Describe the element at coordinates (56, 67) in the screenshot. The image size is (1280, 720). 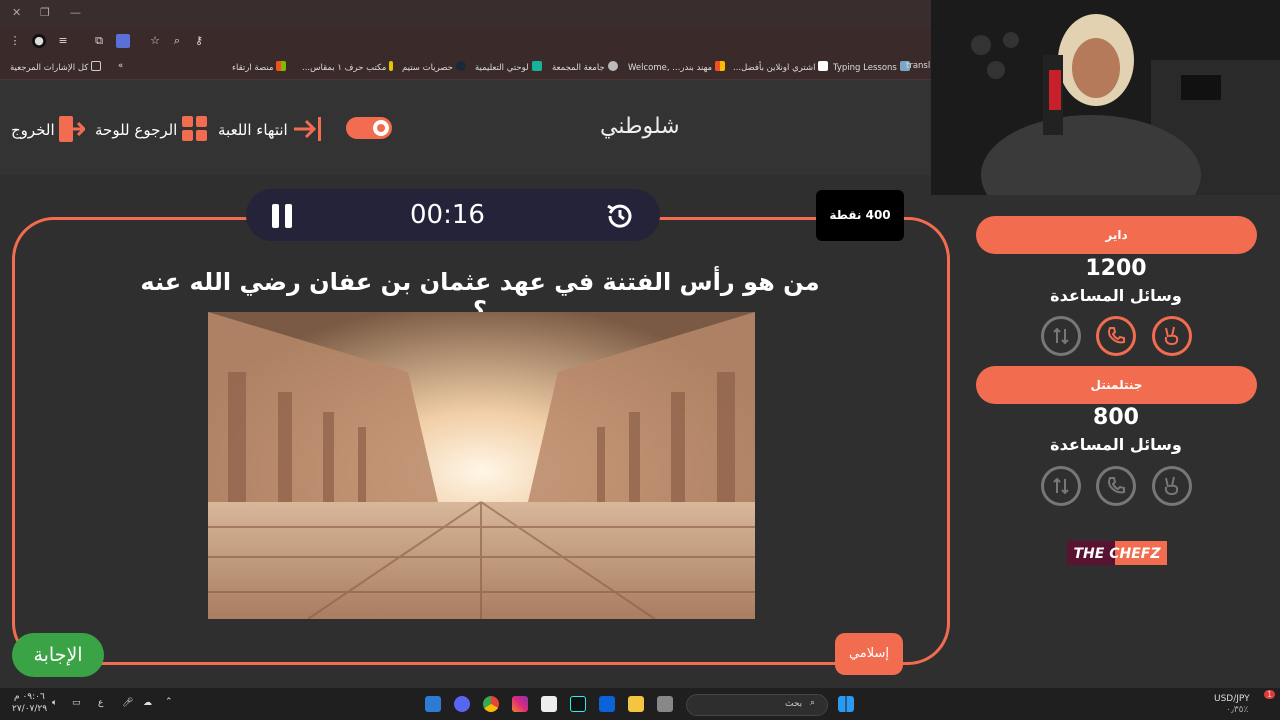
I see `bookmark-item: كل الإشارات المرجعية` at that location.